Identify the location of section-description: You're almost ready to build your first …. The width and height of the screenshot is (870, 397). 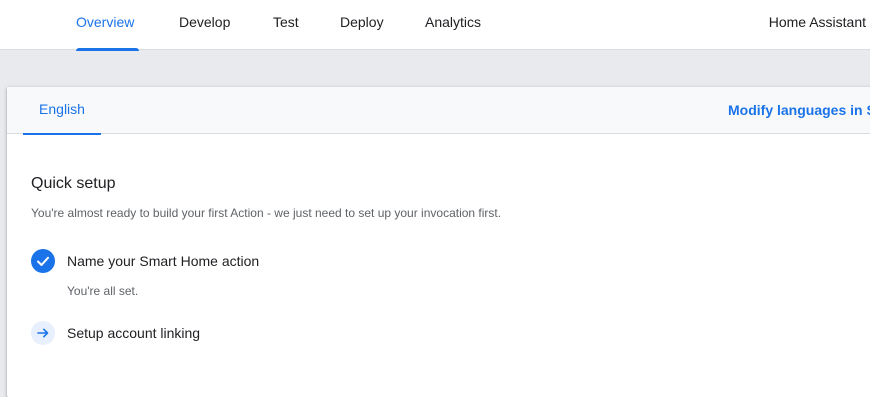
(266, 213).